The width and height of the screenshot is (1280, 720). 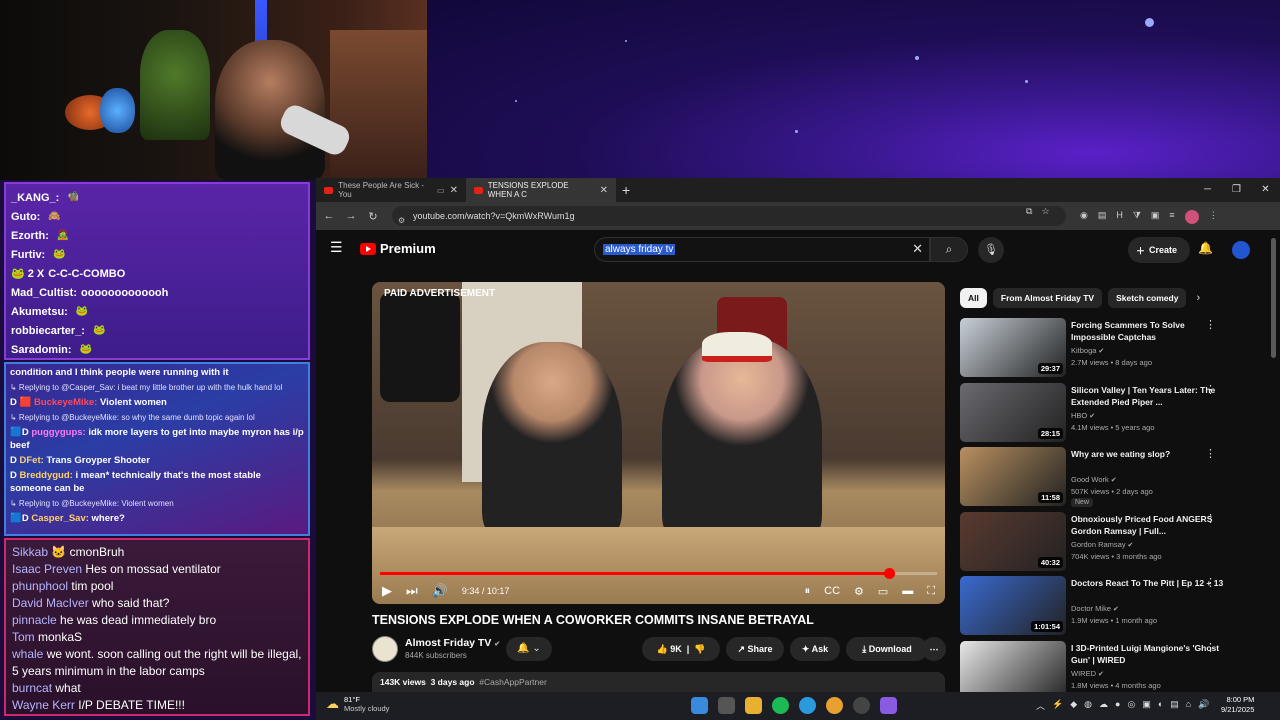 I want to click on tab-active: TENSIONS EXPLODE WHEN A C ✕, so click(x=541, y=190).